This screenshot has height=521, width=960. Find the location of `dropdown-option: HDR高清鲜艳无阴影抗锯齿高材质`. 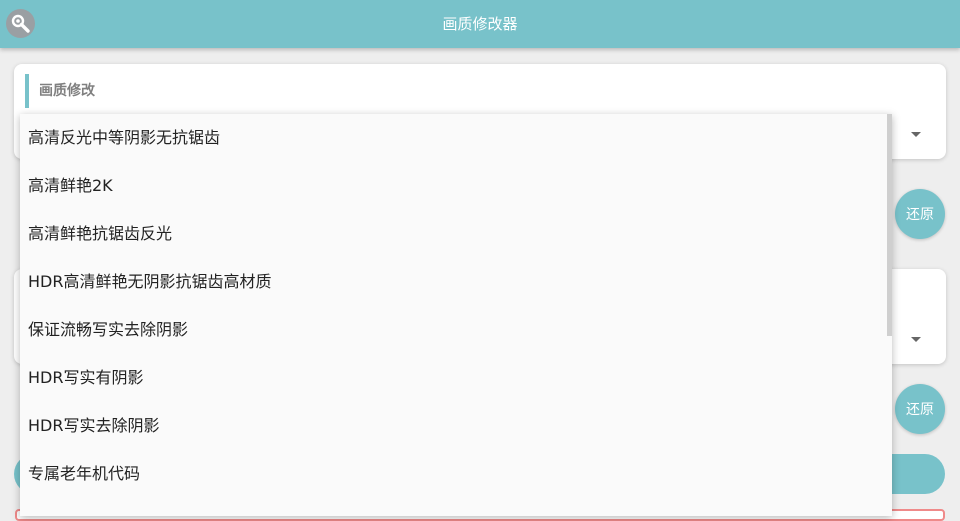

dropdown-option: HDR高清鲜艳无阴影抗锯齿高材质 is located at coordinates (456, 282).